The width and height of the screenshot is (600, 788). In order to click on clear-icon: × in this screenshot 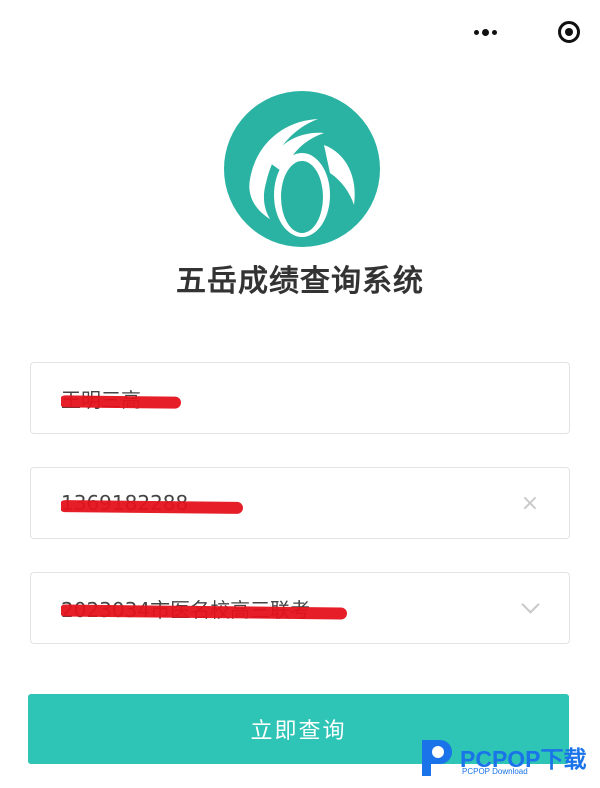, I will do `click(530, 503)`.